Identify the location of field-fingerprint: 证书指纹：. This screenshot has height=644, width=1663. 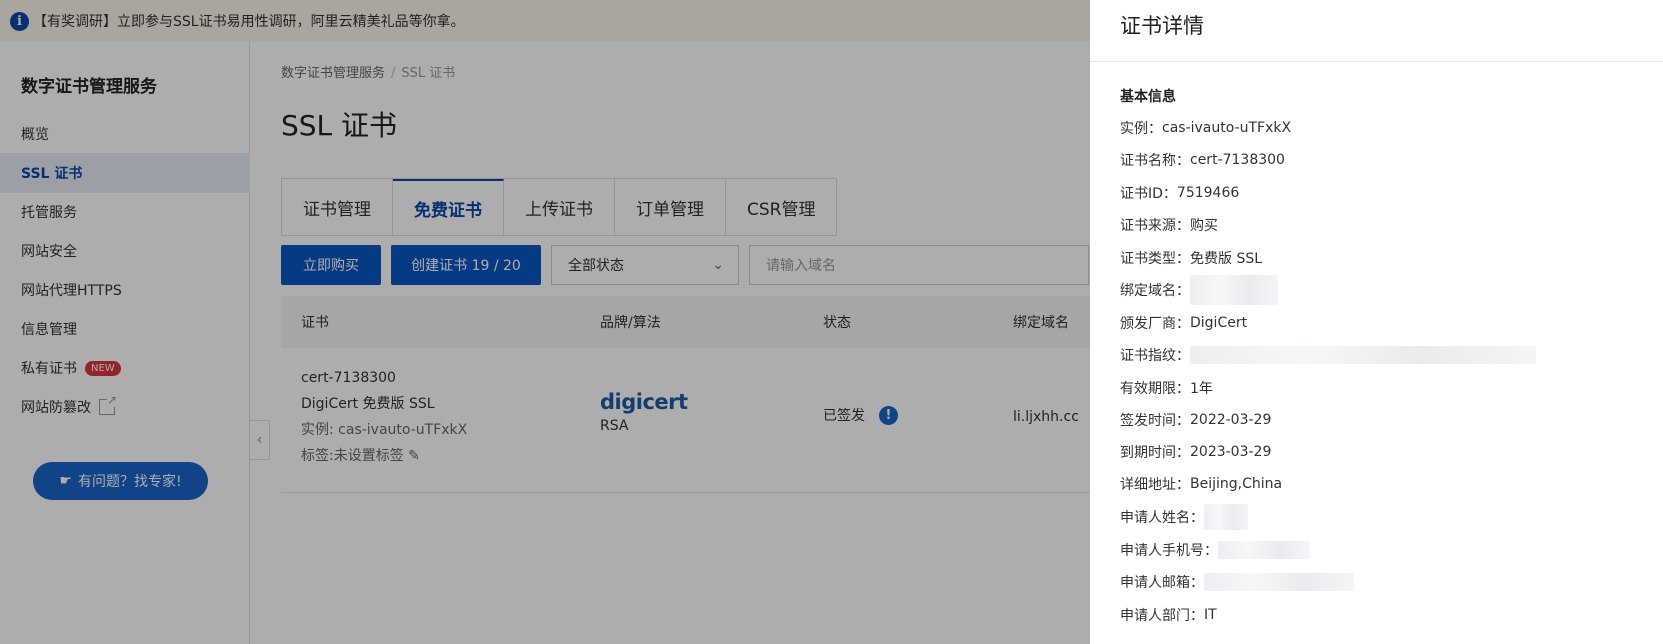
(1328, 355).